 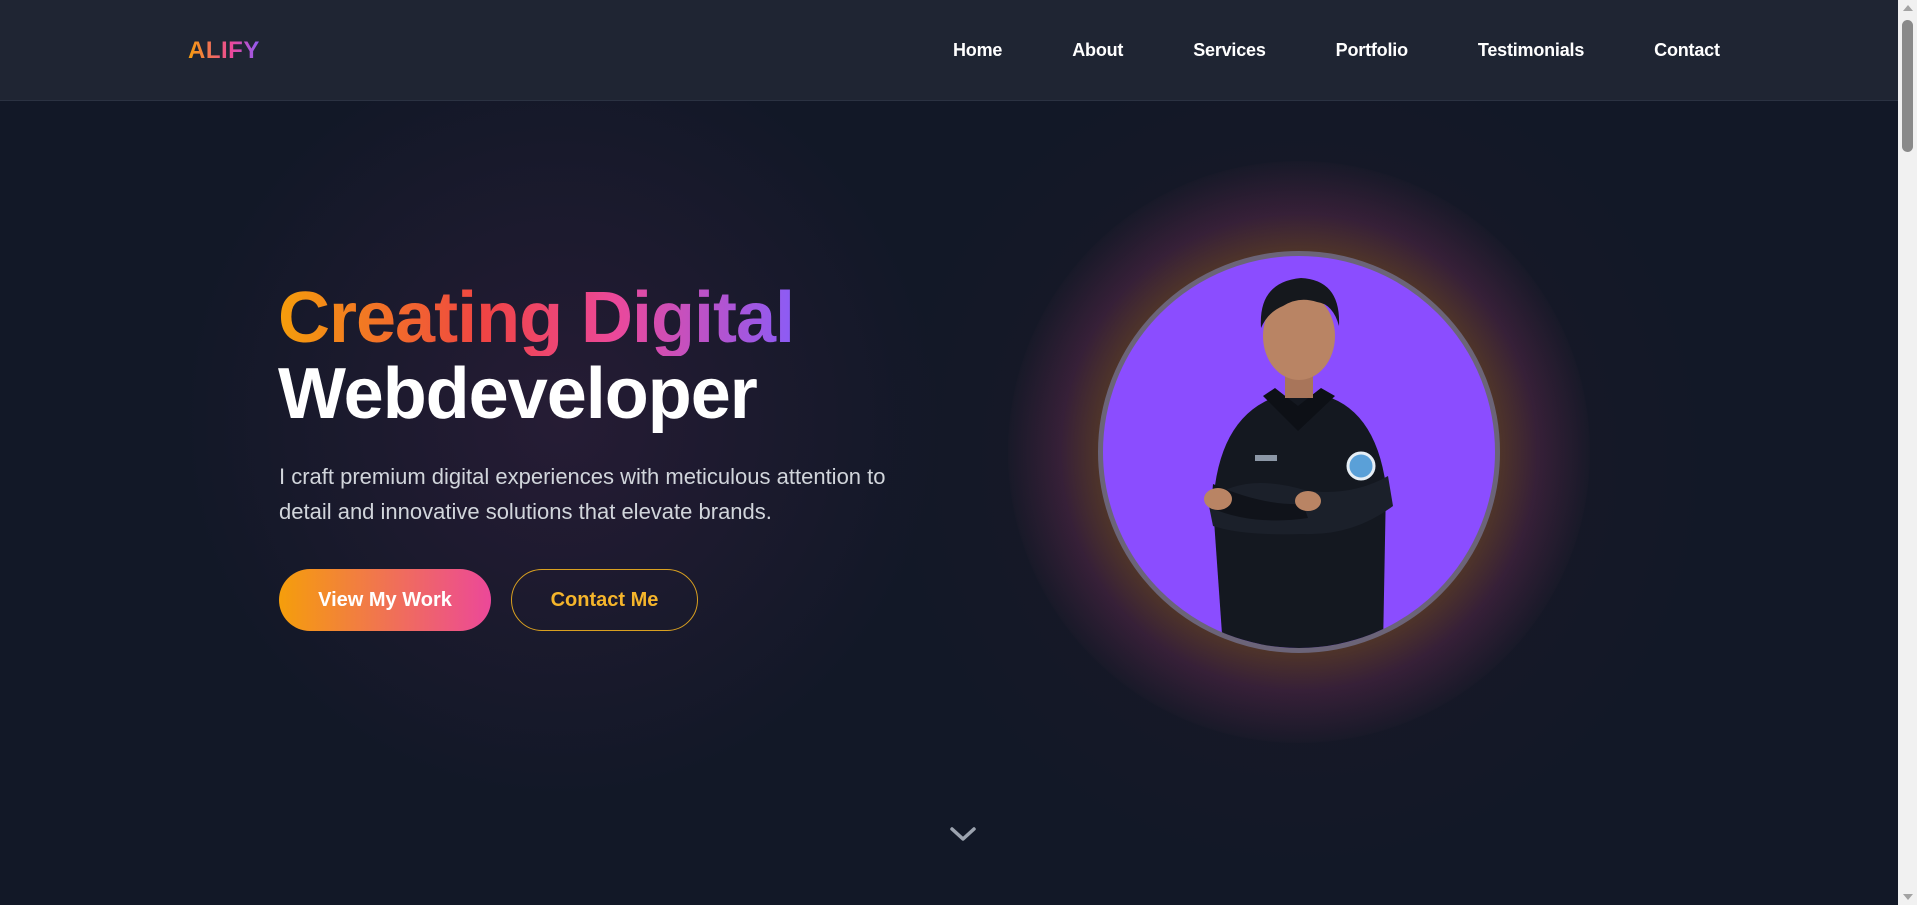 I want to click on vertical-scrollbar, so click(x=1907, y=452).